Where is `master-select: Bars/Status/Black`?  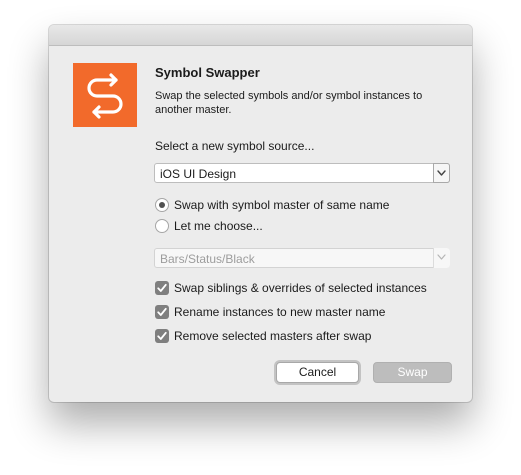 master-select: Bars/Status/Black is located at coordinates (302, 258).